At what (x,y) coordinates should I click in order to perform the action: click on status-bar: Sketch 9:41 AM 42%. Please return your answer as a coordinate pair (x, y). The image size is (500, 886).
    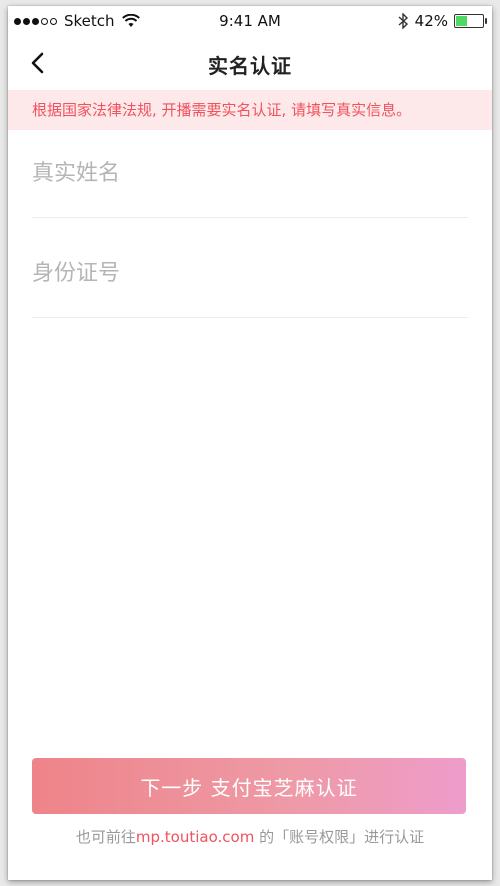
    Looking at the image, I should click on (250, 21).